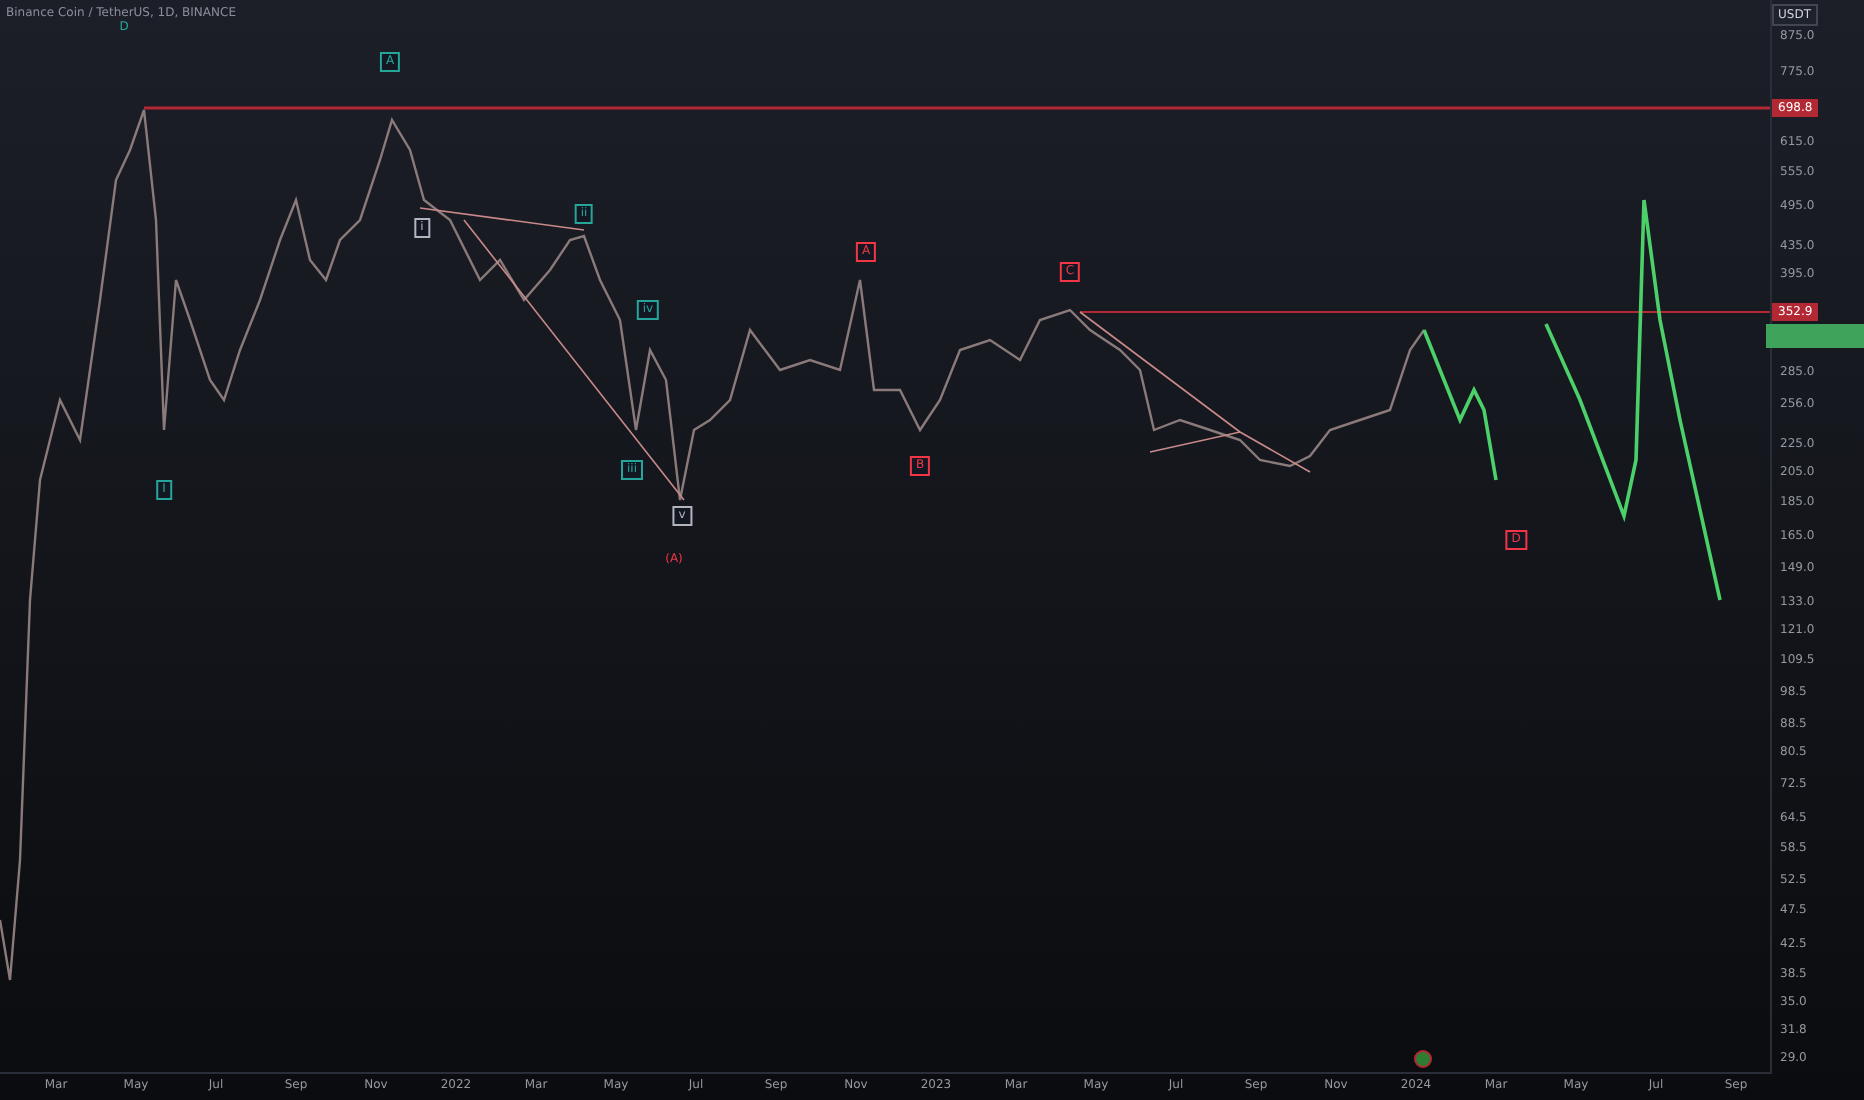 The image size is (1864, 1100). What do you see at coordinates (1815, 336) in the screenshot?
I see `current-price-marker` at bounding box center [1815, 336].